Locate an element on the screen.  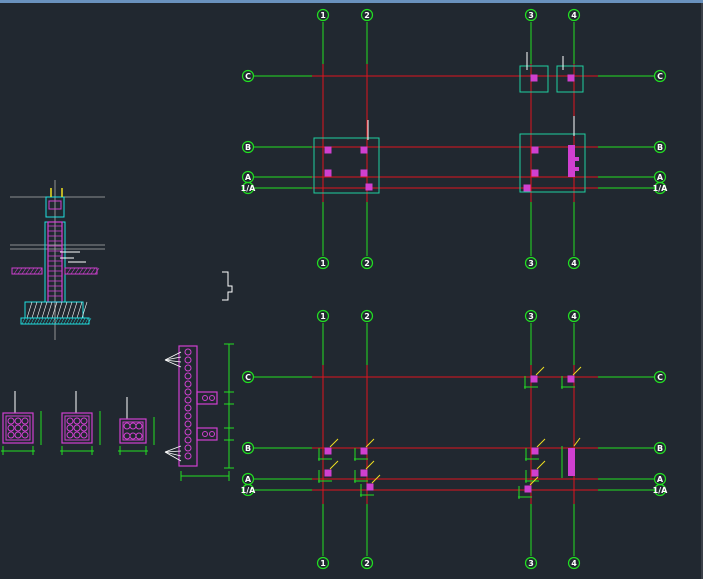
svg-text: 4 is located at coordinates (574, 15).